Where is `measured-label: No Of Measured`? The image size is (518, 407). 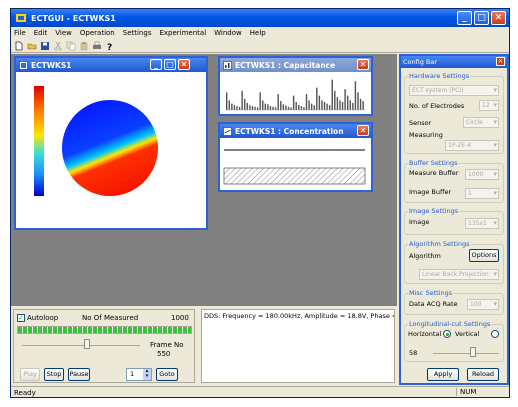
measured-label: No Of Measured is located at coordinates (110, 318).